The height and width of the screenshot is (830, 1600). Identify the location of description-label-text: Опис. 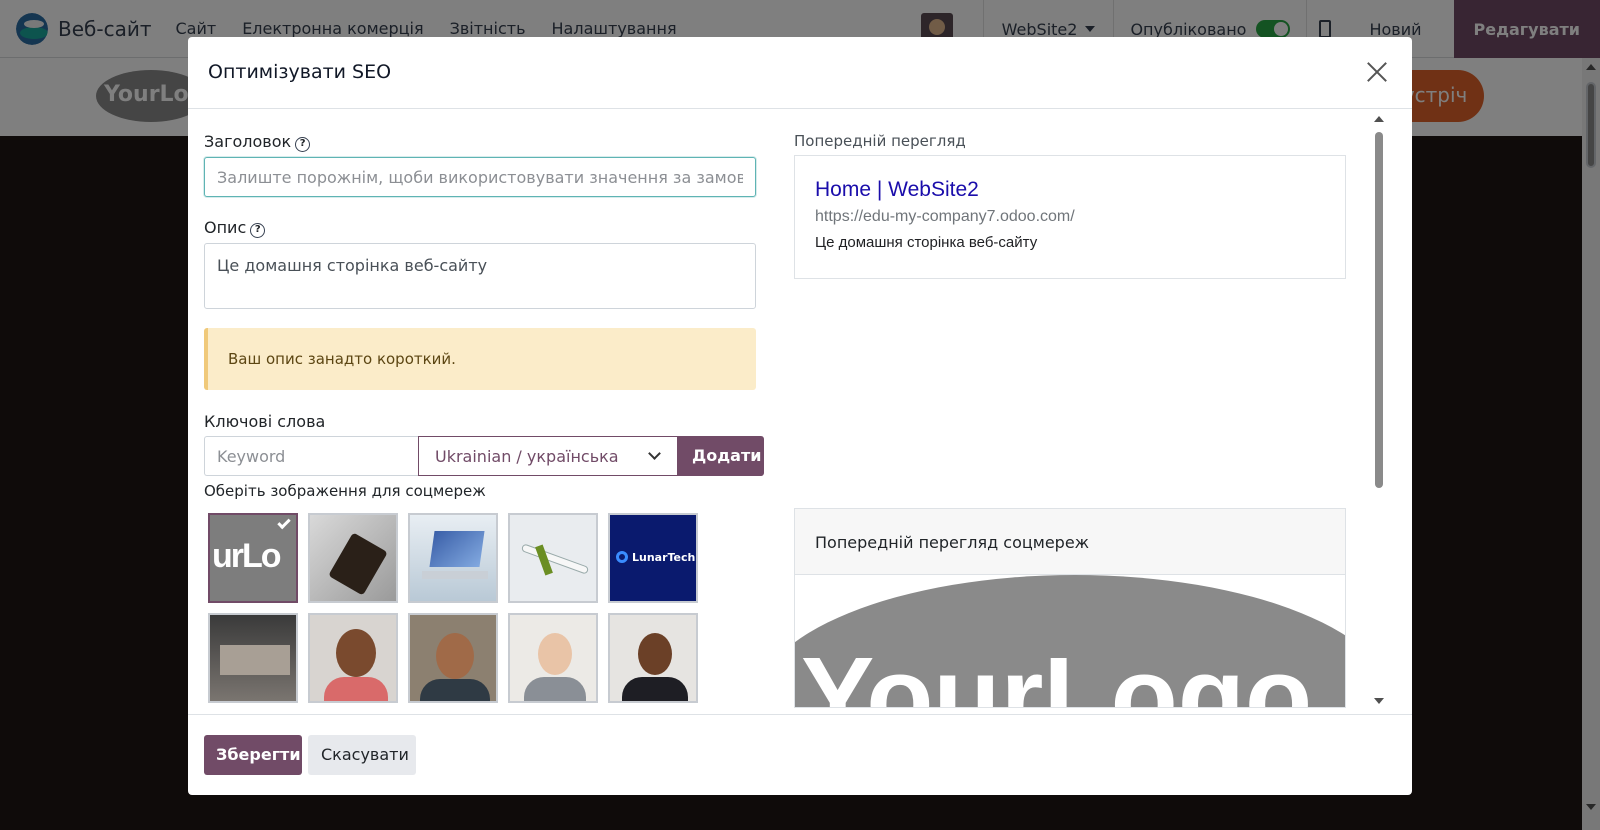
(225, 227).